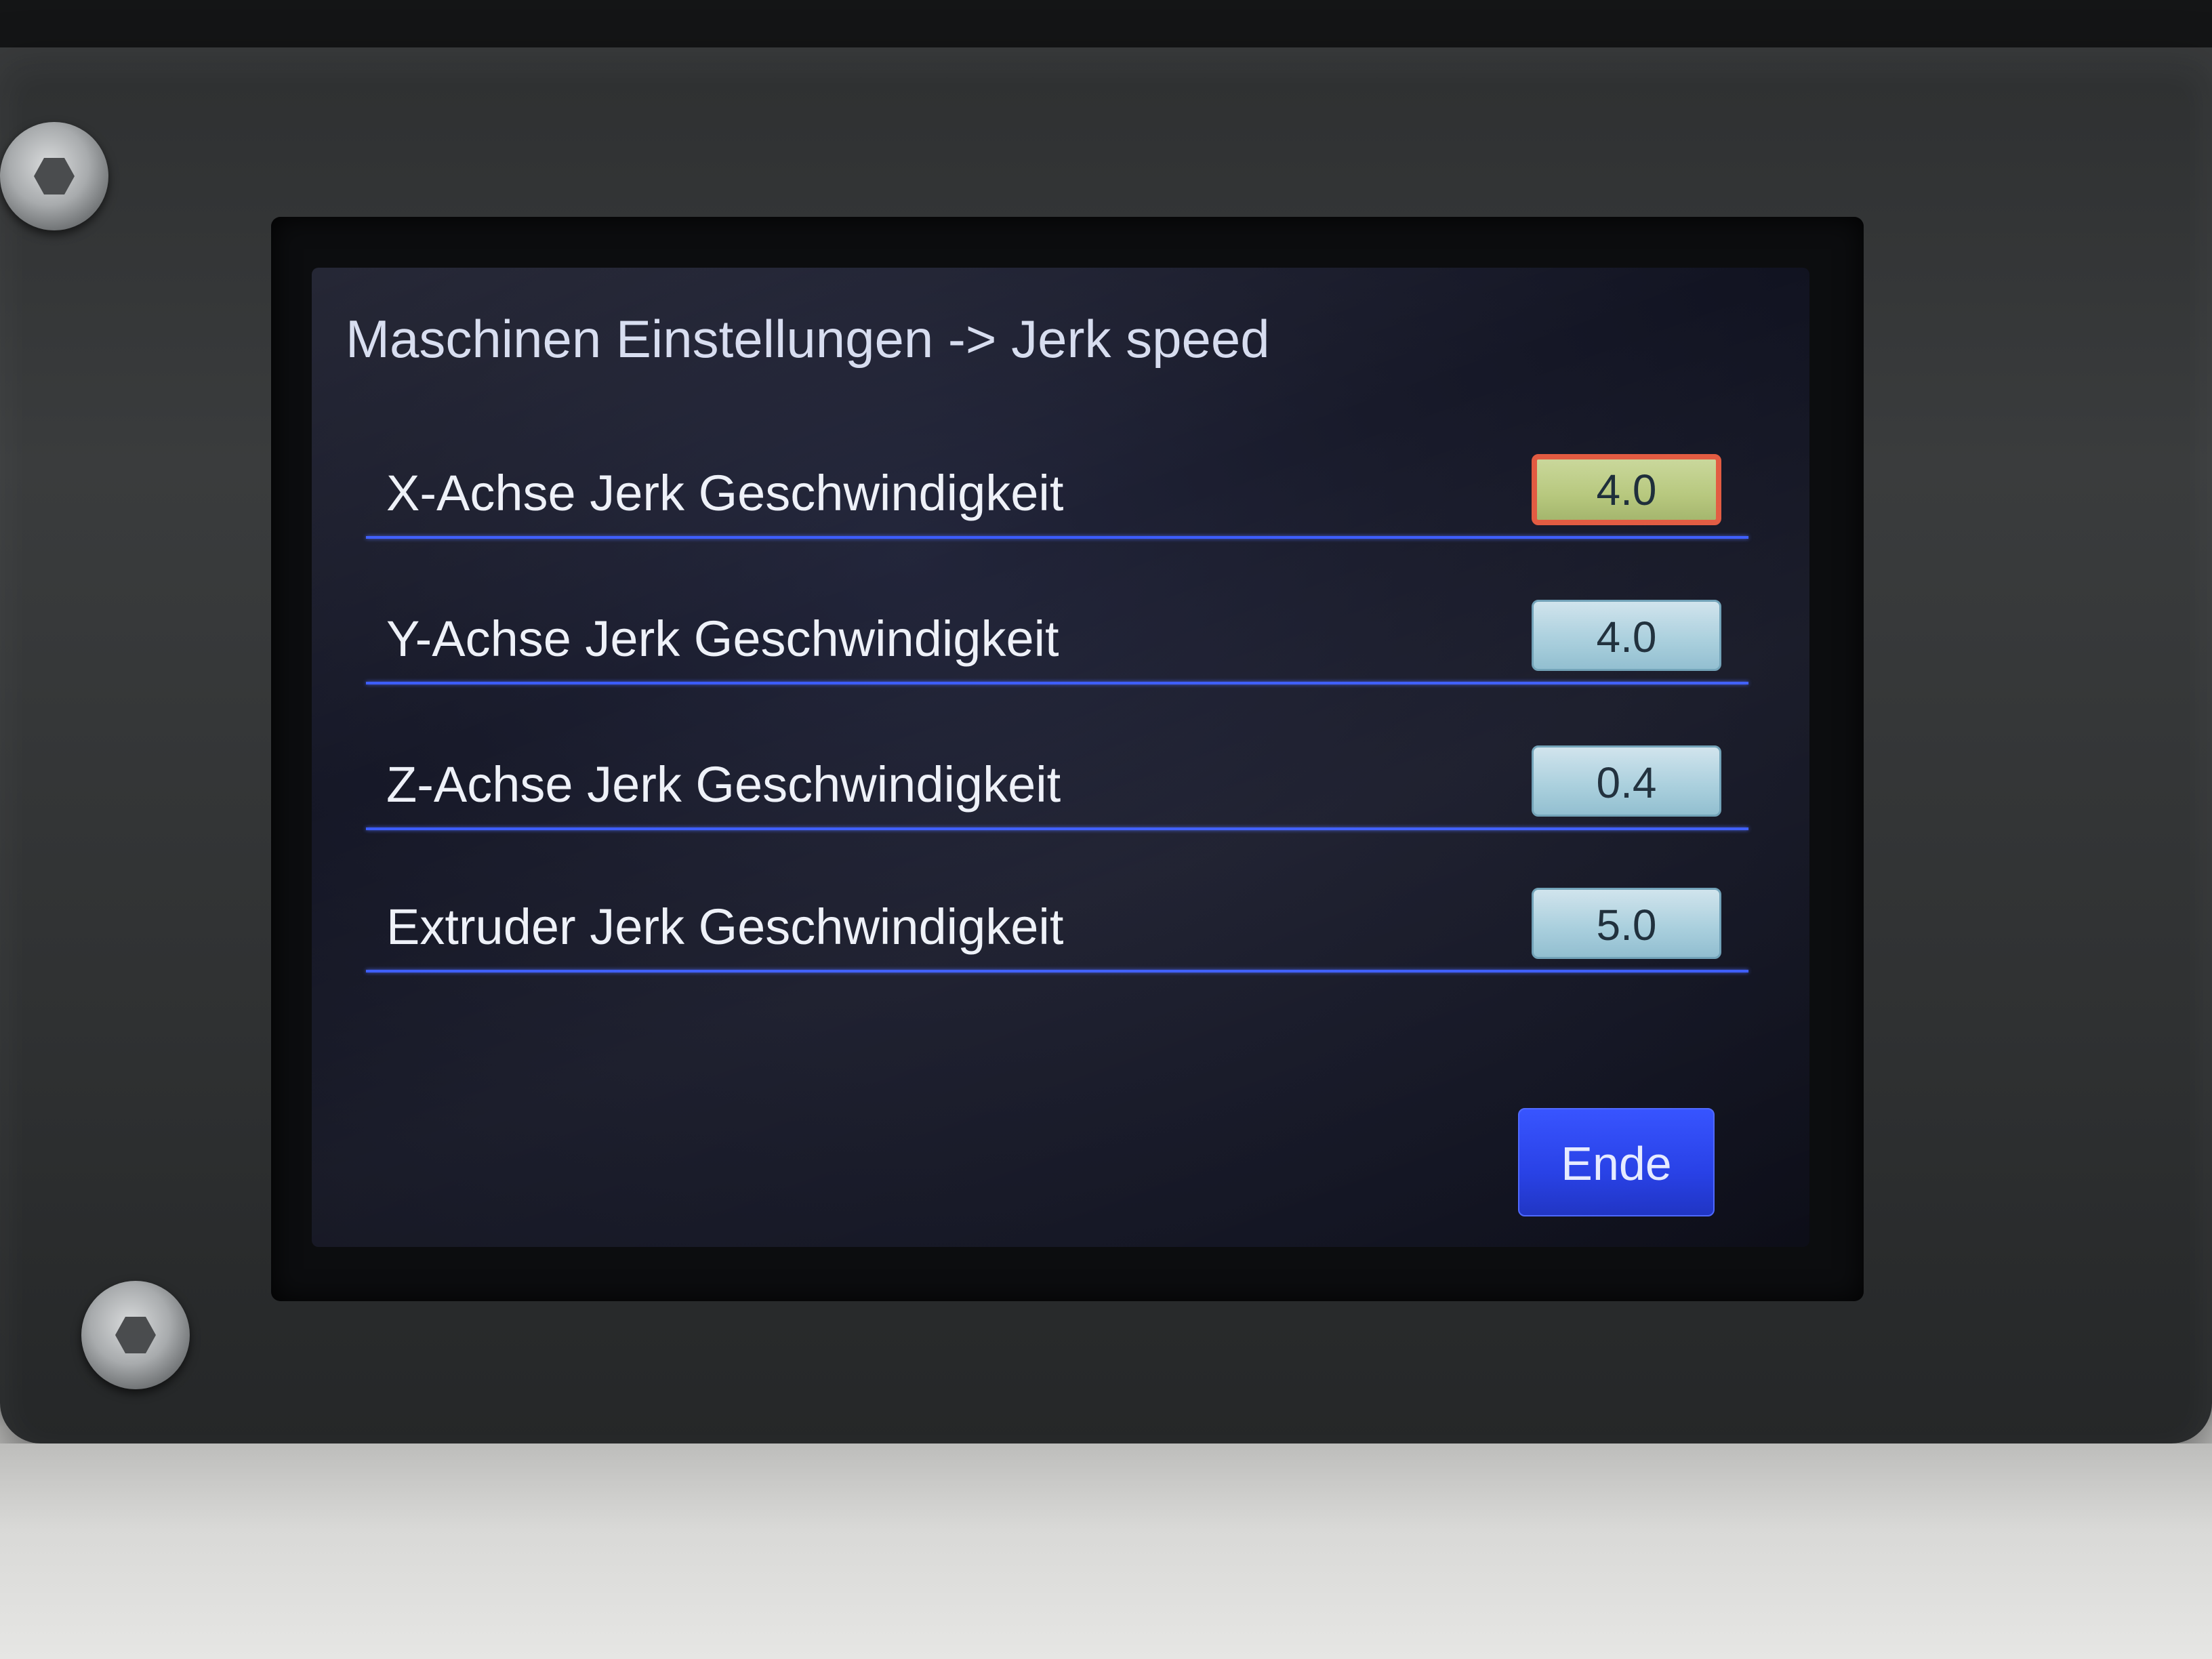  What do you see at coordinates (1106, 1551) in the screenshot?
I see `table-surface` at bounding box center [1106, 1551].